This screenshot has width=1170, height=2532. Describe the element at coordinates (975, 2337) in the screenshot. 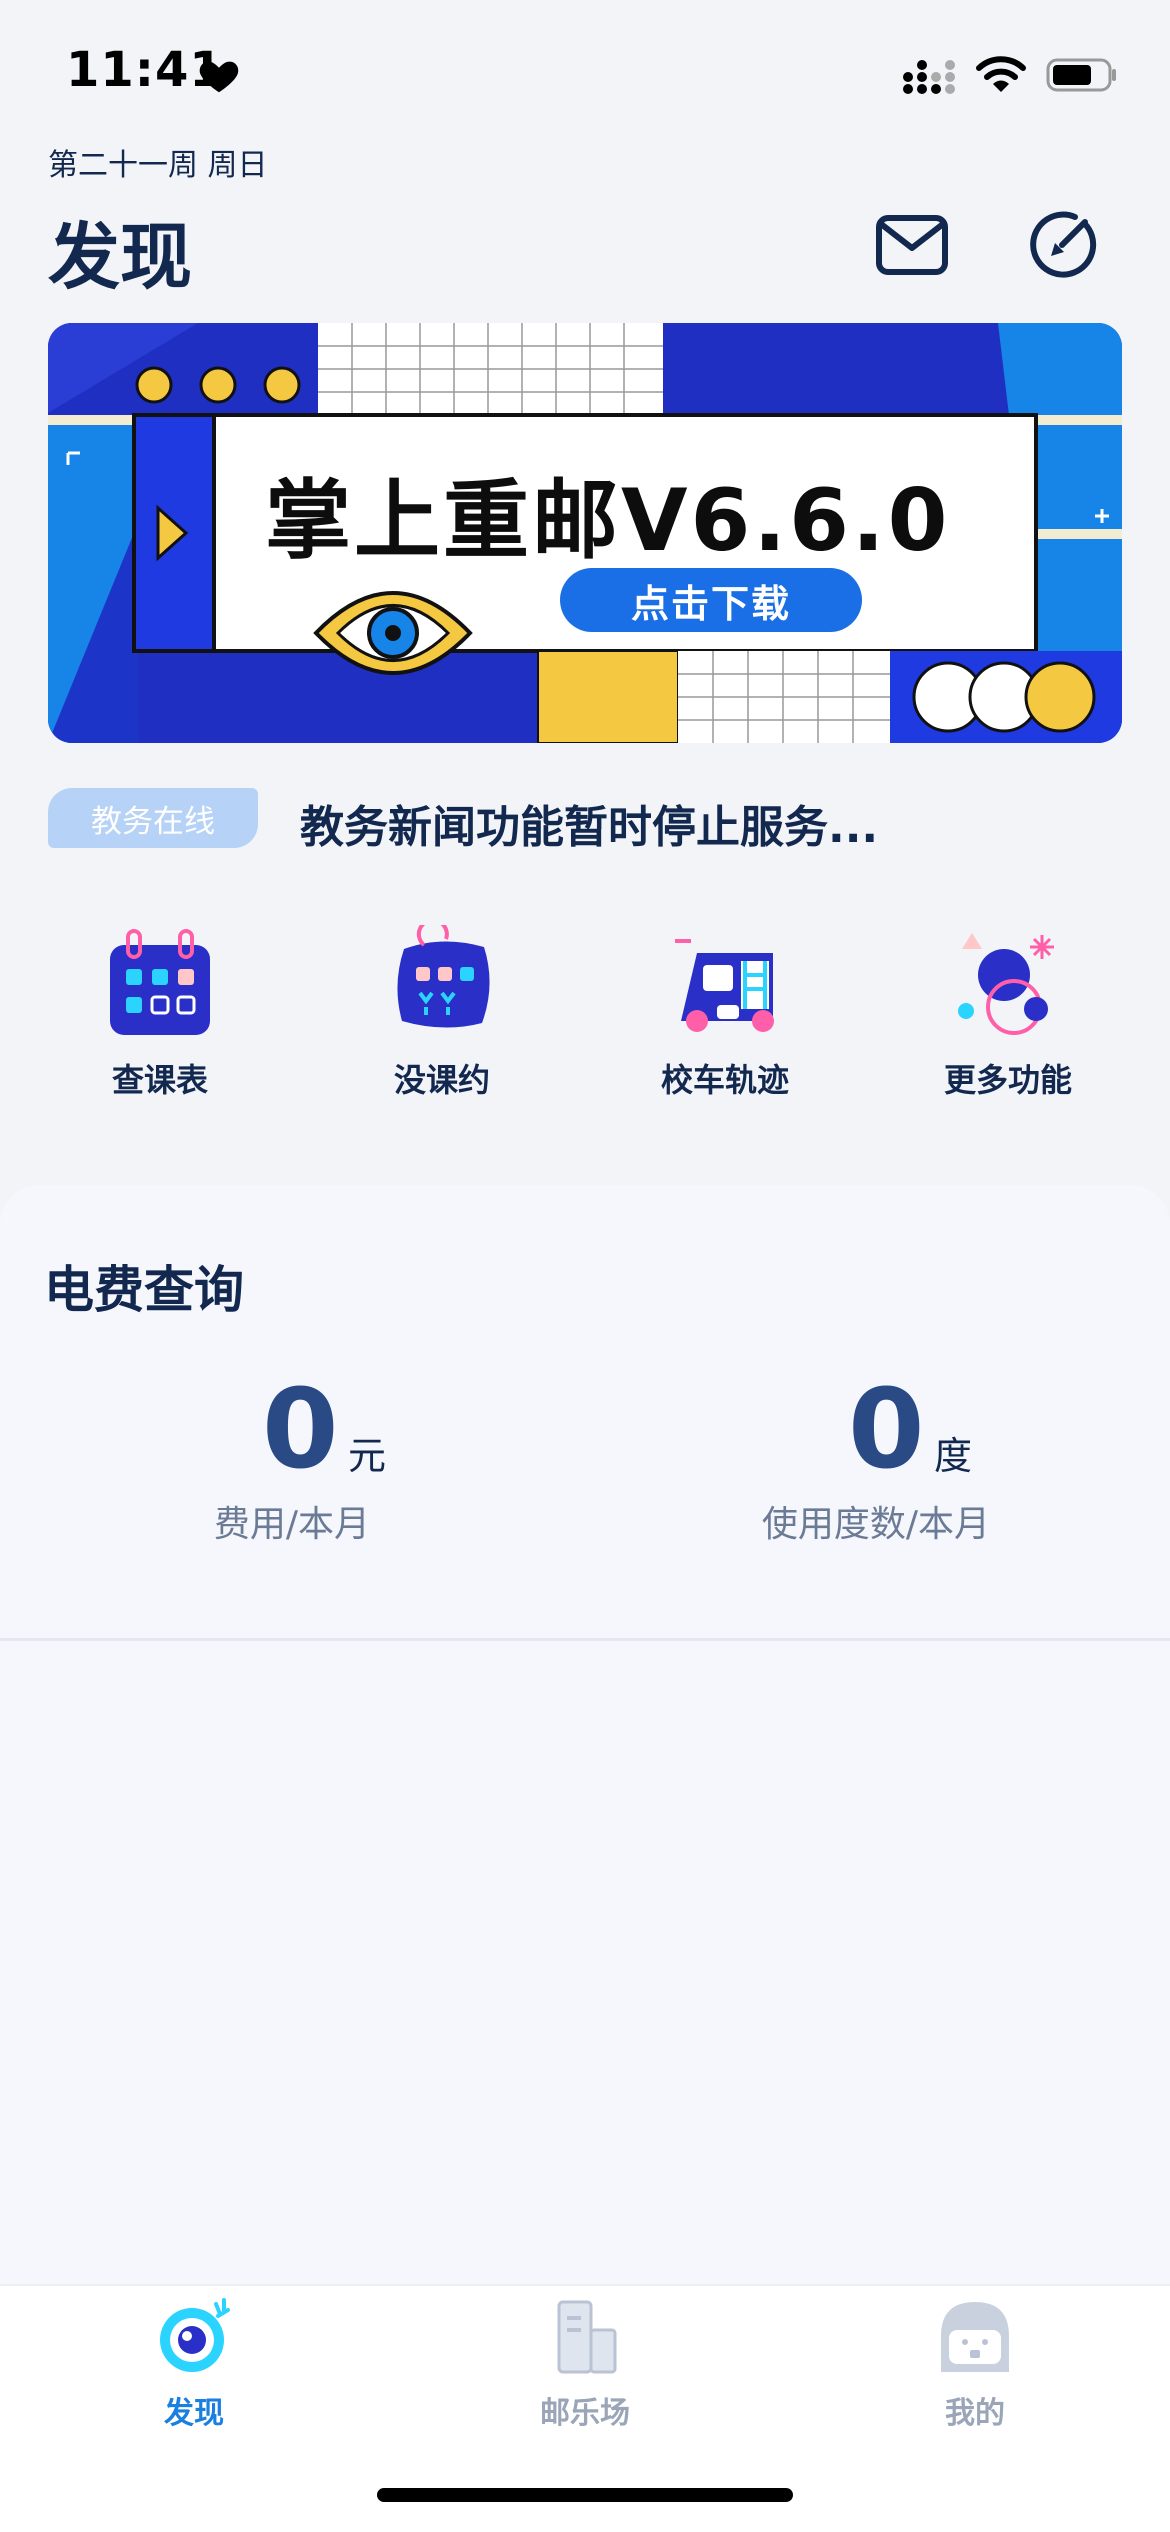

I see `profile-icon` at that location.